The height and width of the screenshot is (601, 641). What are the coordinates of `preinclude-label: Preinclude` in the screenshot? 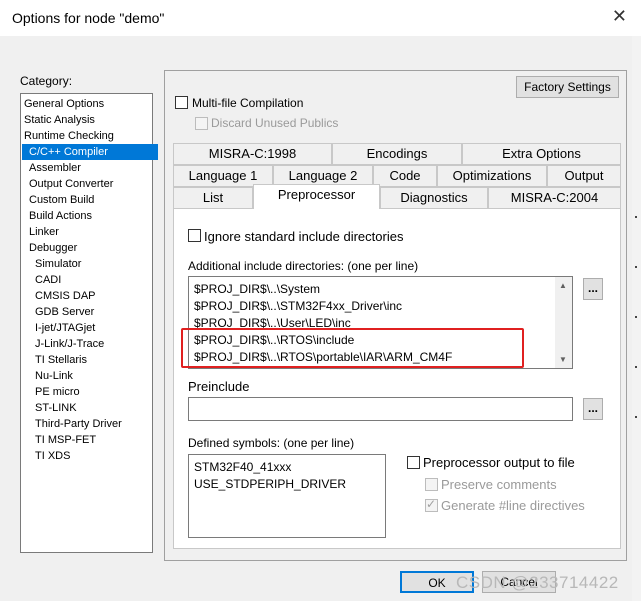 It's located at (219, 386).